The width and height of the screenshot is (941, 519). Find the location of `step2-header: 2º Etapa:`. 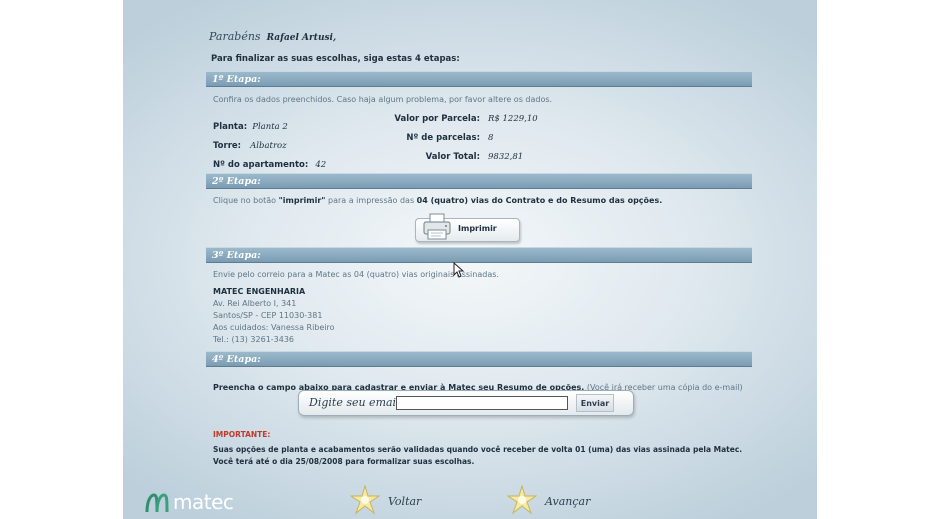

step2-header: 2º Etapa: is located at coordinates (479, 181).